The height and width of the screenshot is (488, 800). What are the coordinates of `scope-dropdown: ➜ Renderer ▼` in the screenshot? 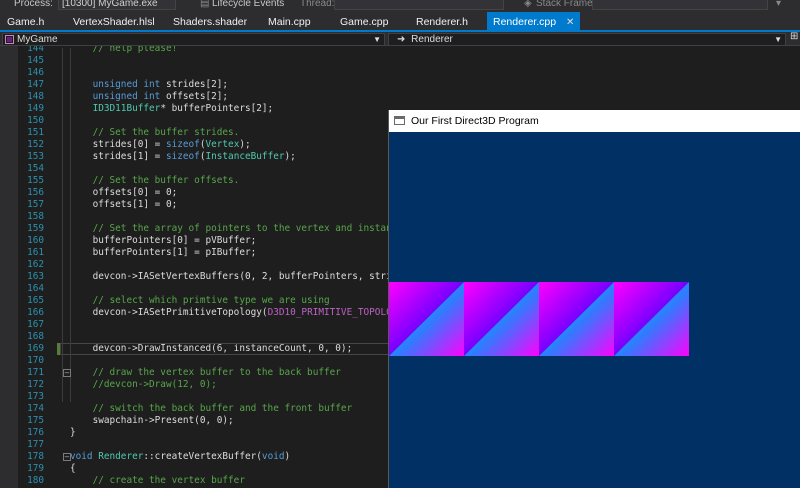 It's located at (587, 39).